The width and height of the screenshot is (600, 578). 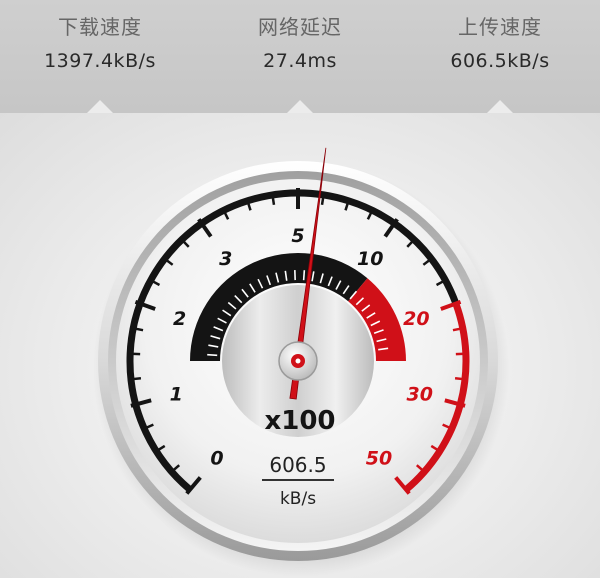 What do you see at coordinates (379, 459) in the screenshot?
I see `scale-tick-label: 50` at bounding box center [379, 459].